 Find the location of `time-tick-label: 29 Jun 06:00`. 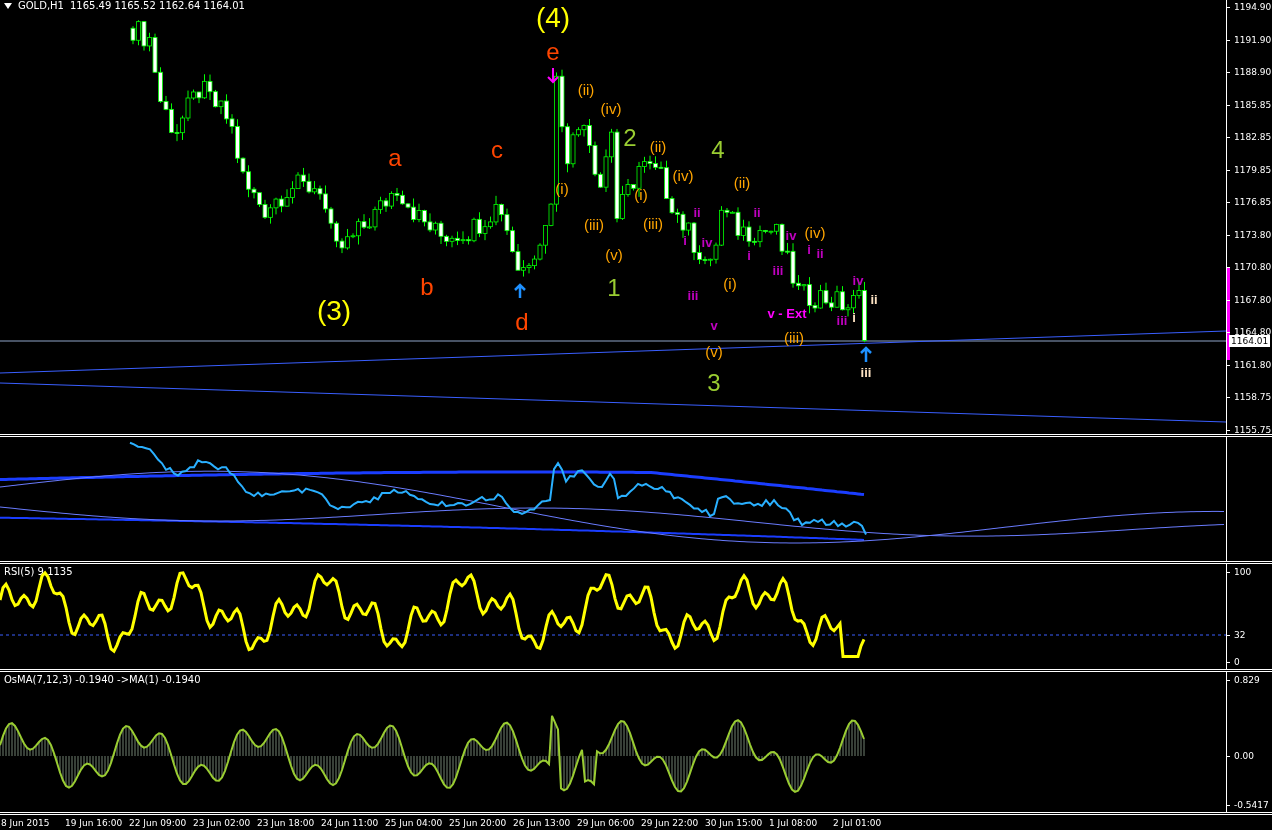

time-tick-label: 29 Jun 06:00 is located at coordinates (606, 822).